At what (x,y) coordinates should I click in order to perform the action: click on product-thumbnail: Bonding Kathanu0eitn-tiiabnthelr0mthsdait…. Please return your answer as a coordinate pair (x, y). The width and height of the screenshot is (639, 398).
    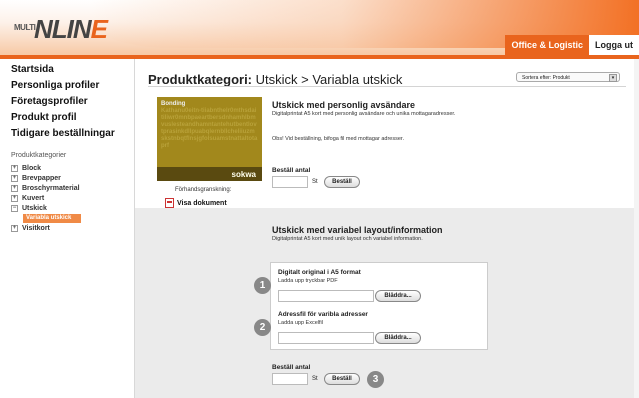
    Looking at the image, I should click on (209, 139).